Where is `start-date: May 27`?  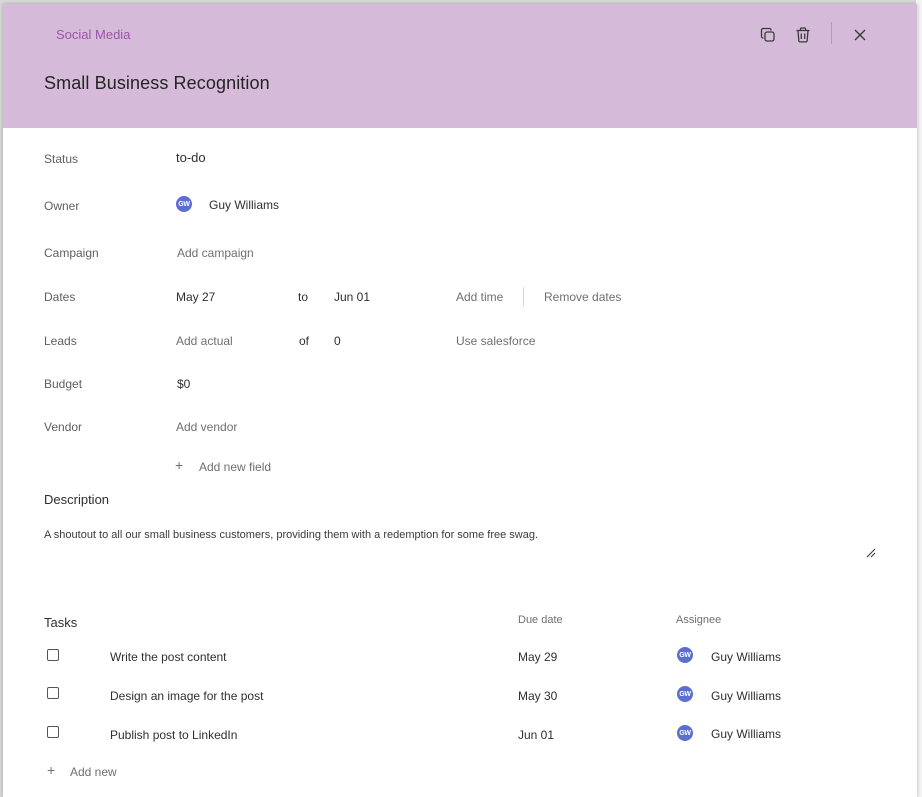
start-date: May 27 is located at coordinates (195, 297).